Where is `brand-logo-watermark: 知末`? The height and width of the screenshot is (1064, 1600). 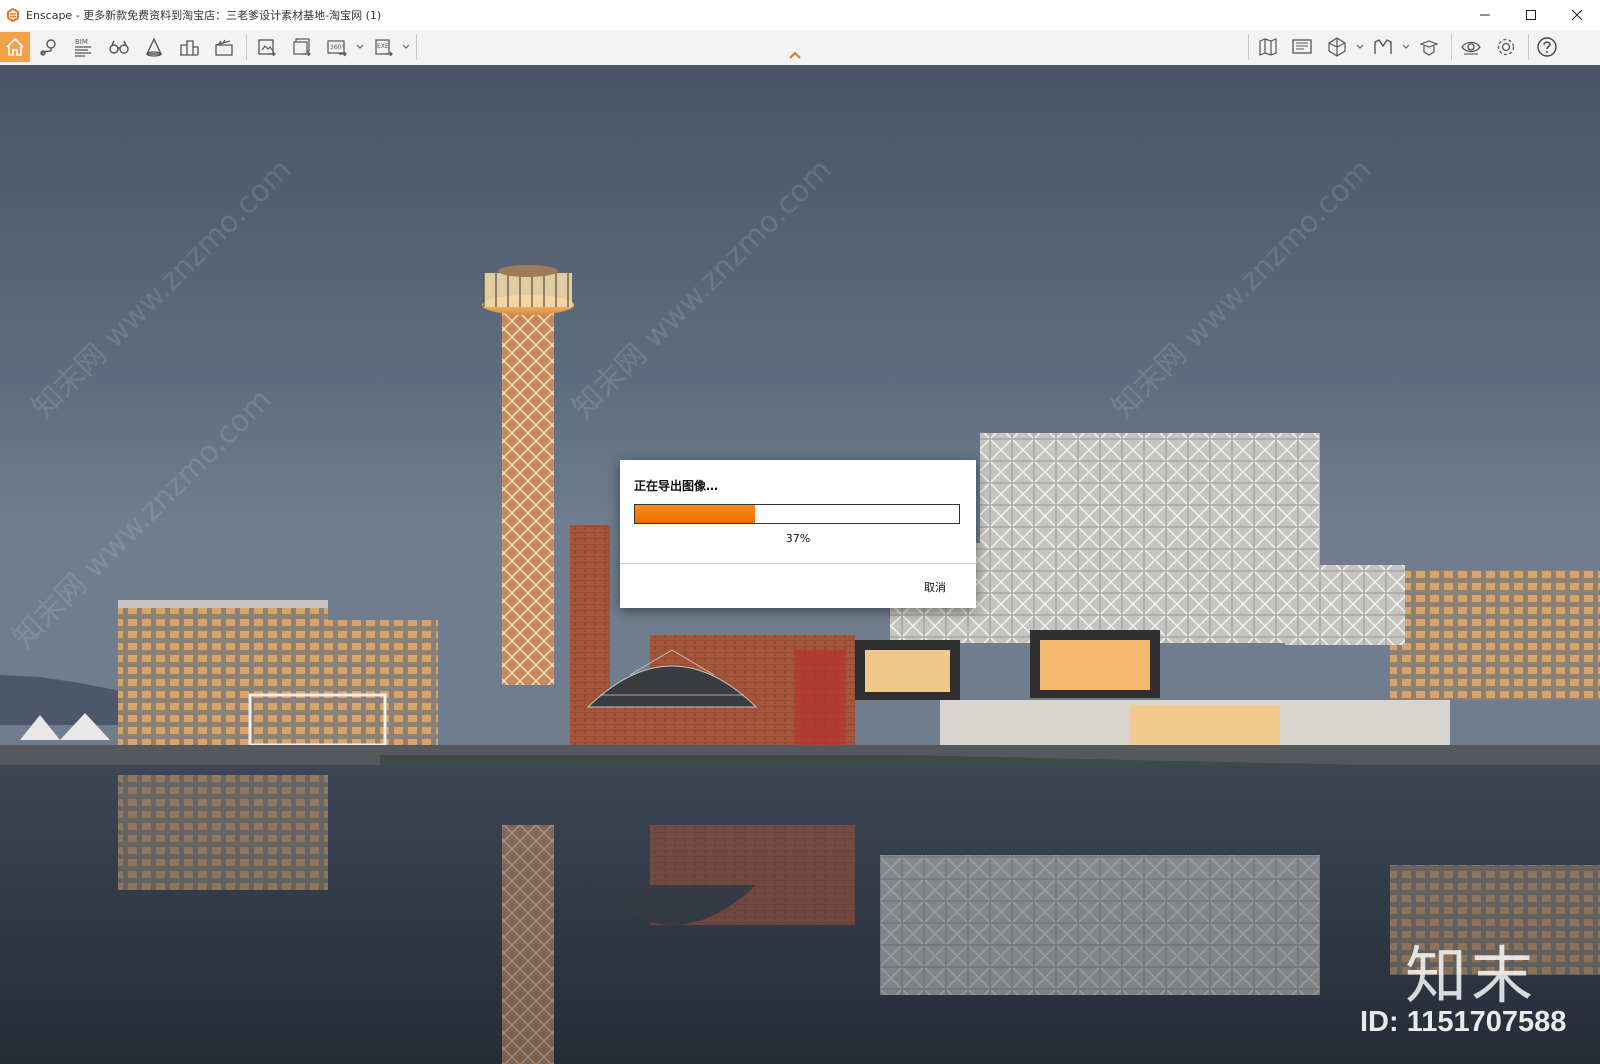 brand-logo-watermark: 知末 is located at coordinates (1471, 975).